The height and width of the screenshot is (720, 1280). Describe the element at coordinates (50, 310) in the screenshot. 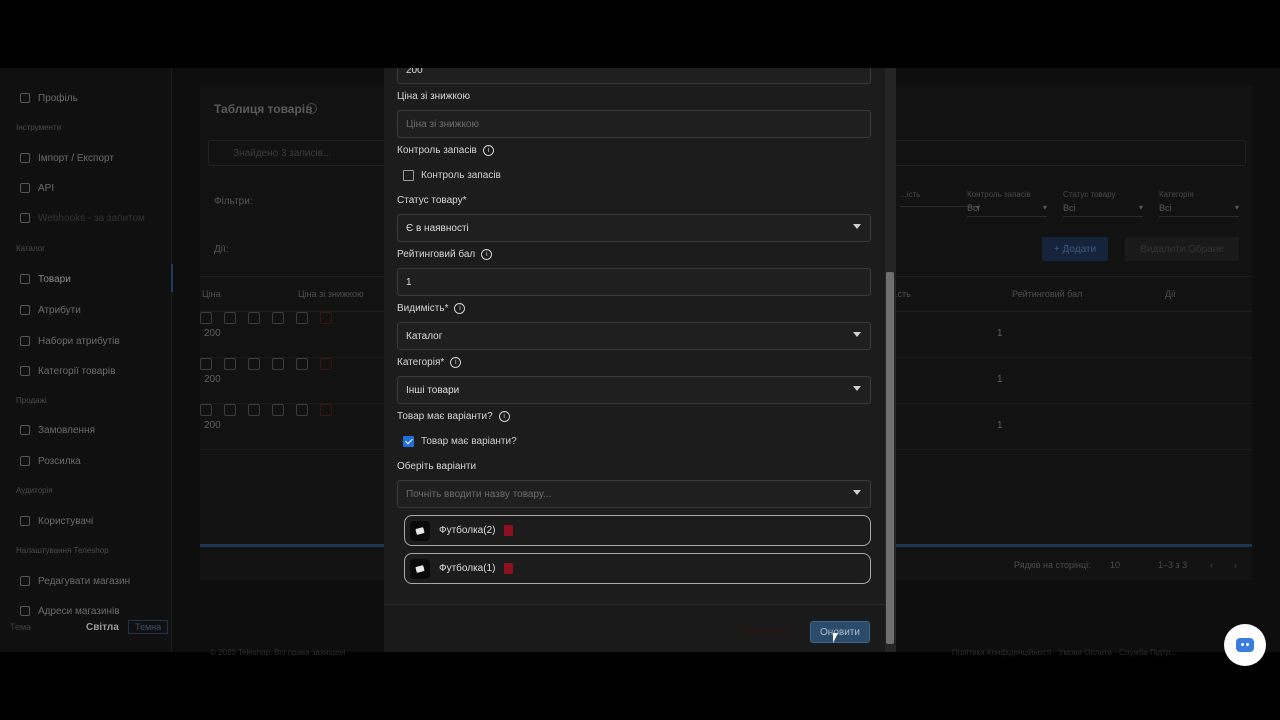

I see `sidebar-item-attributes: Атрибути` at that location.